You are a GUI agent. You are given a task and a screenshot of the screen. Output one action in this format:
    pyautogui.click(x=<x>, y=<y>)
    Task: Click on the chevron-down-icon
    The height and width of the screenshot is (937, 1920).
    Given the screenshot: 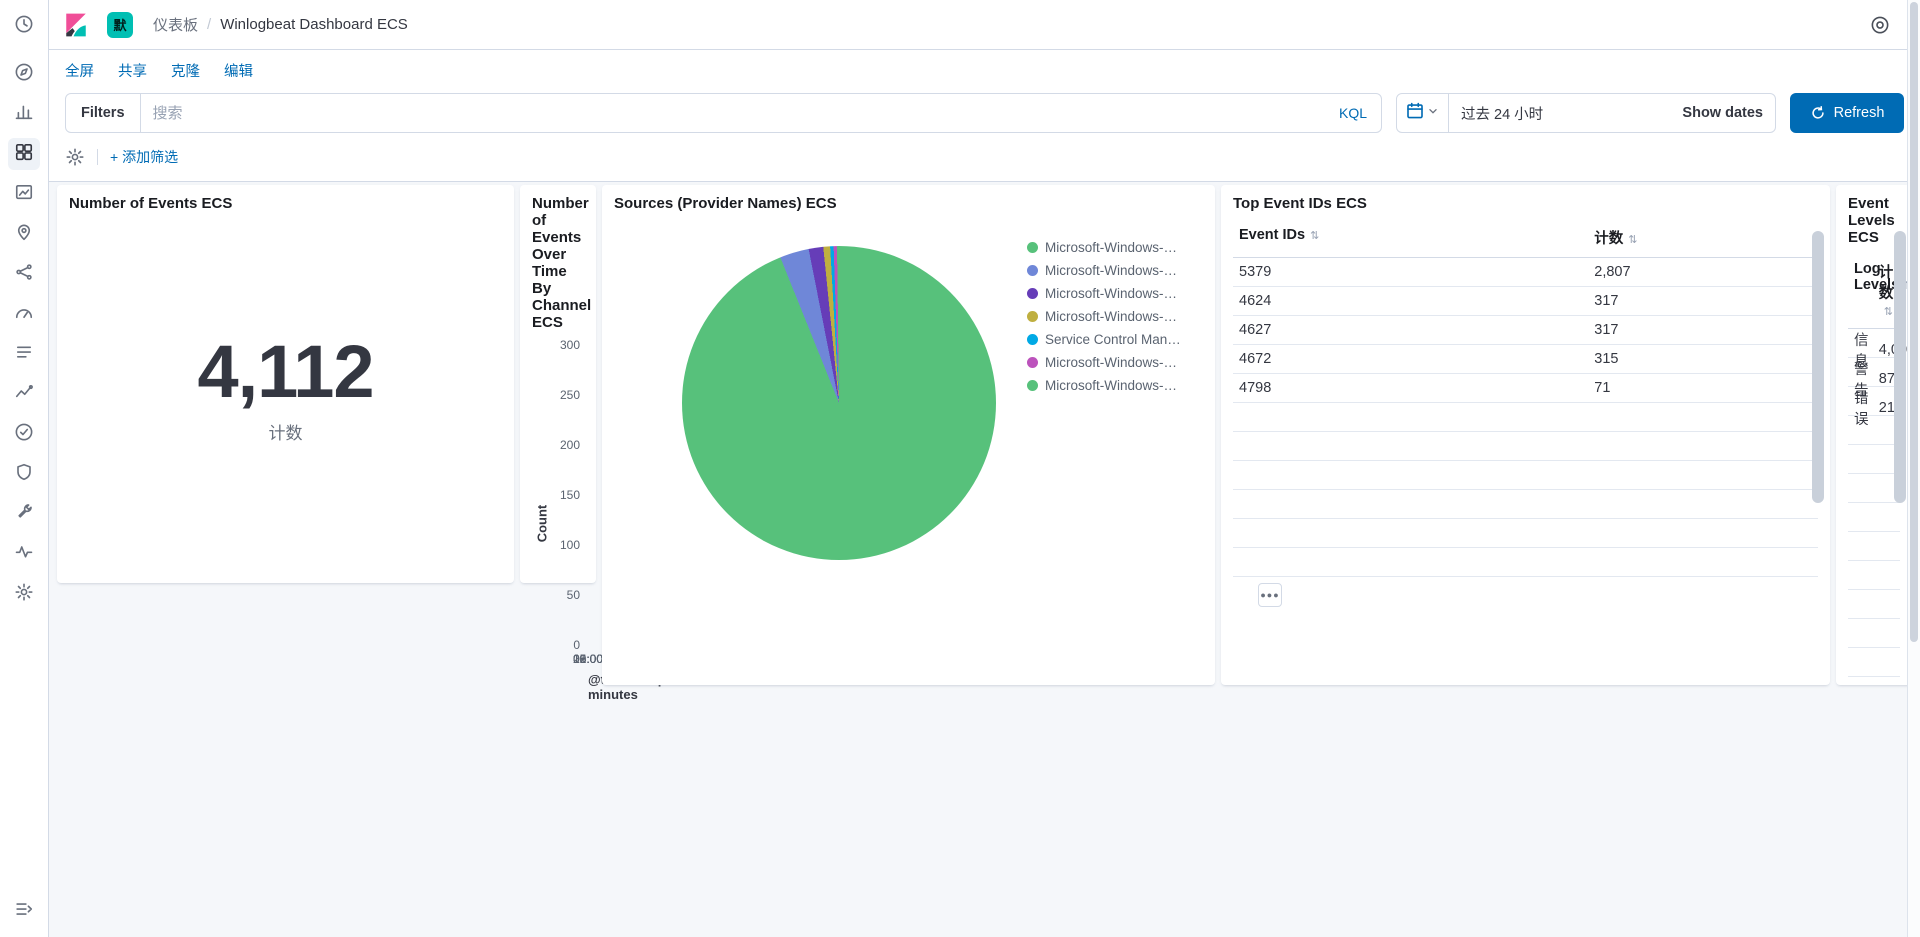 What is the action you would take?
    pyautogui.click(x=1433, y=113)
    